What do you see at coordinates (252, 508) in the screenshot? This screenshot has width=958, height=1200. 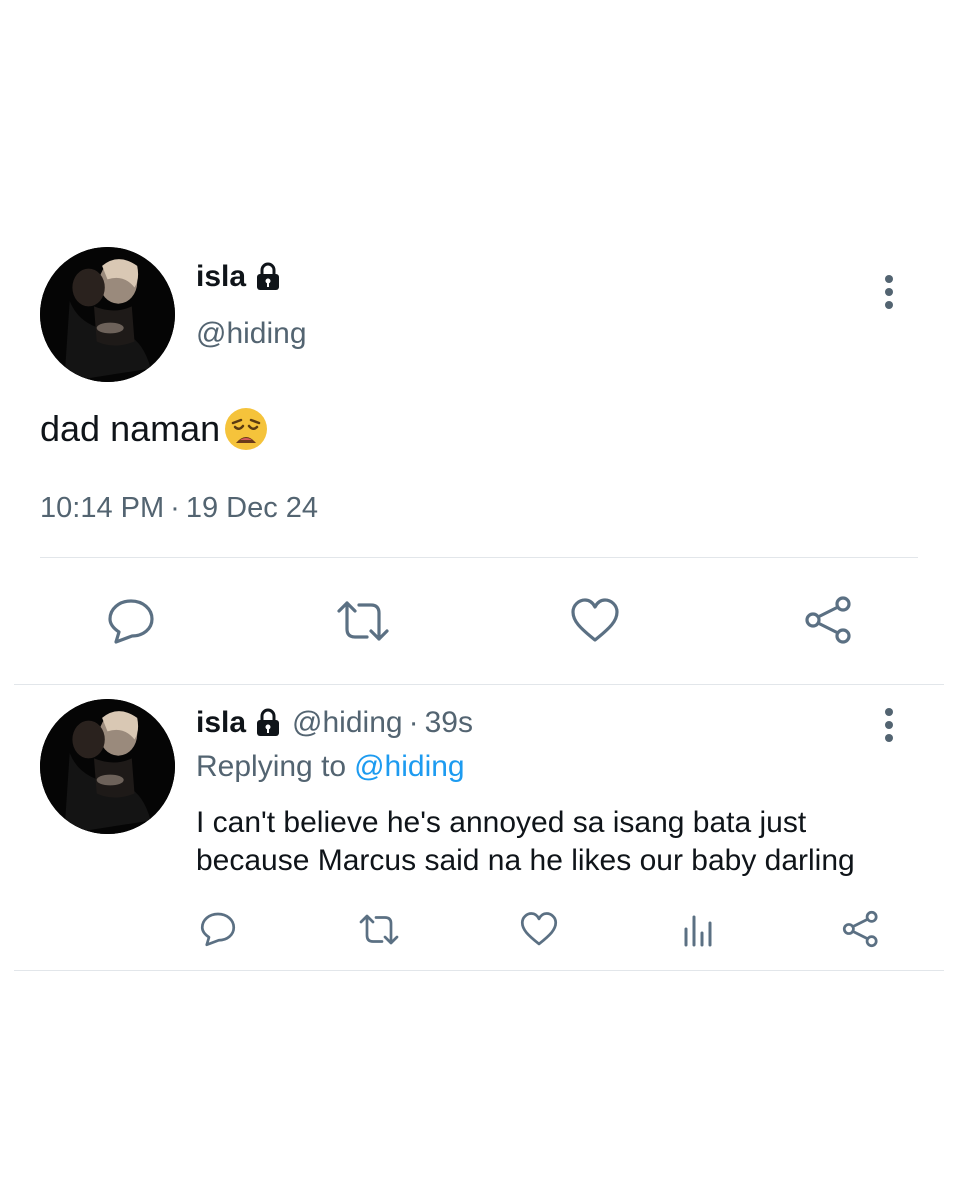 I see `tweet-date: 19 Dec 24` at bounding box center [252, 508].